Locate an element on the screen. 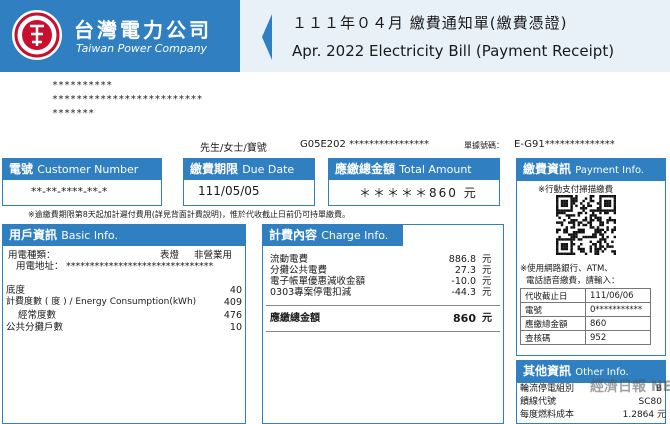 The height and width of the screenshot is (424, 670). regular-usage-value: 476 is located at coordinates (232, 315).